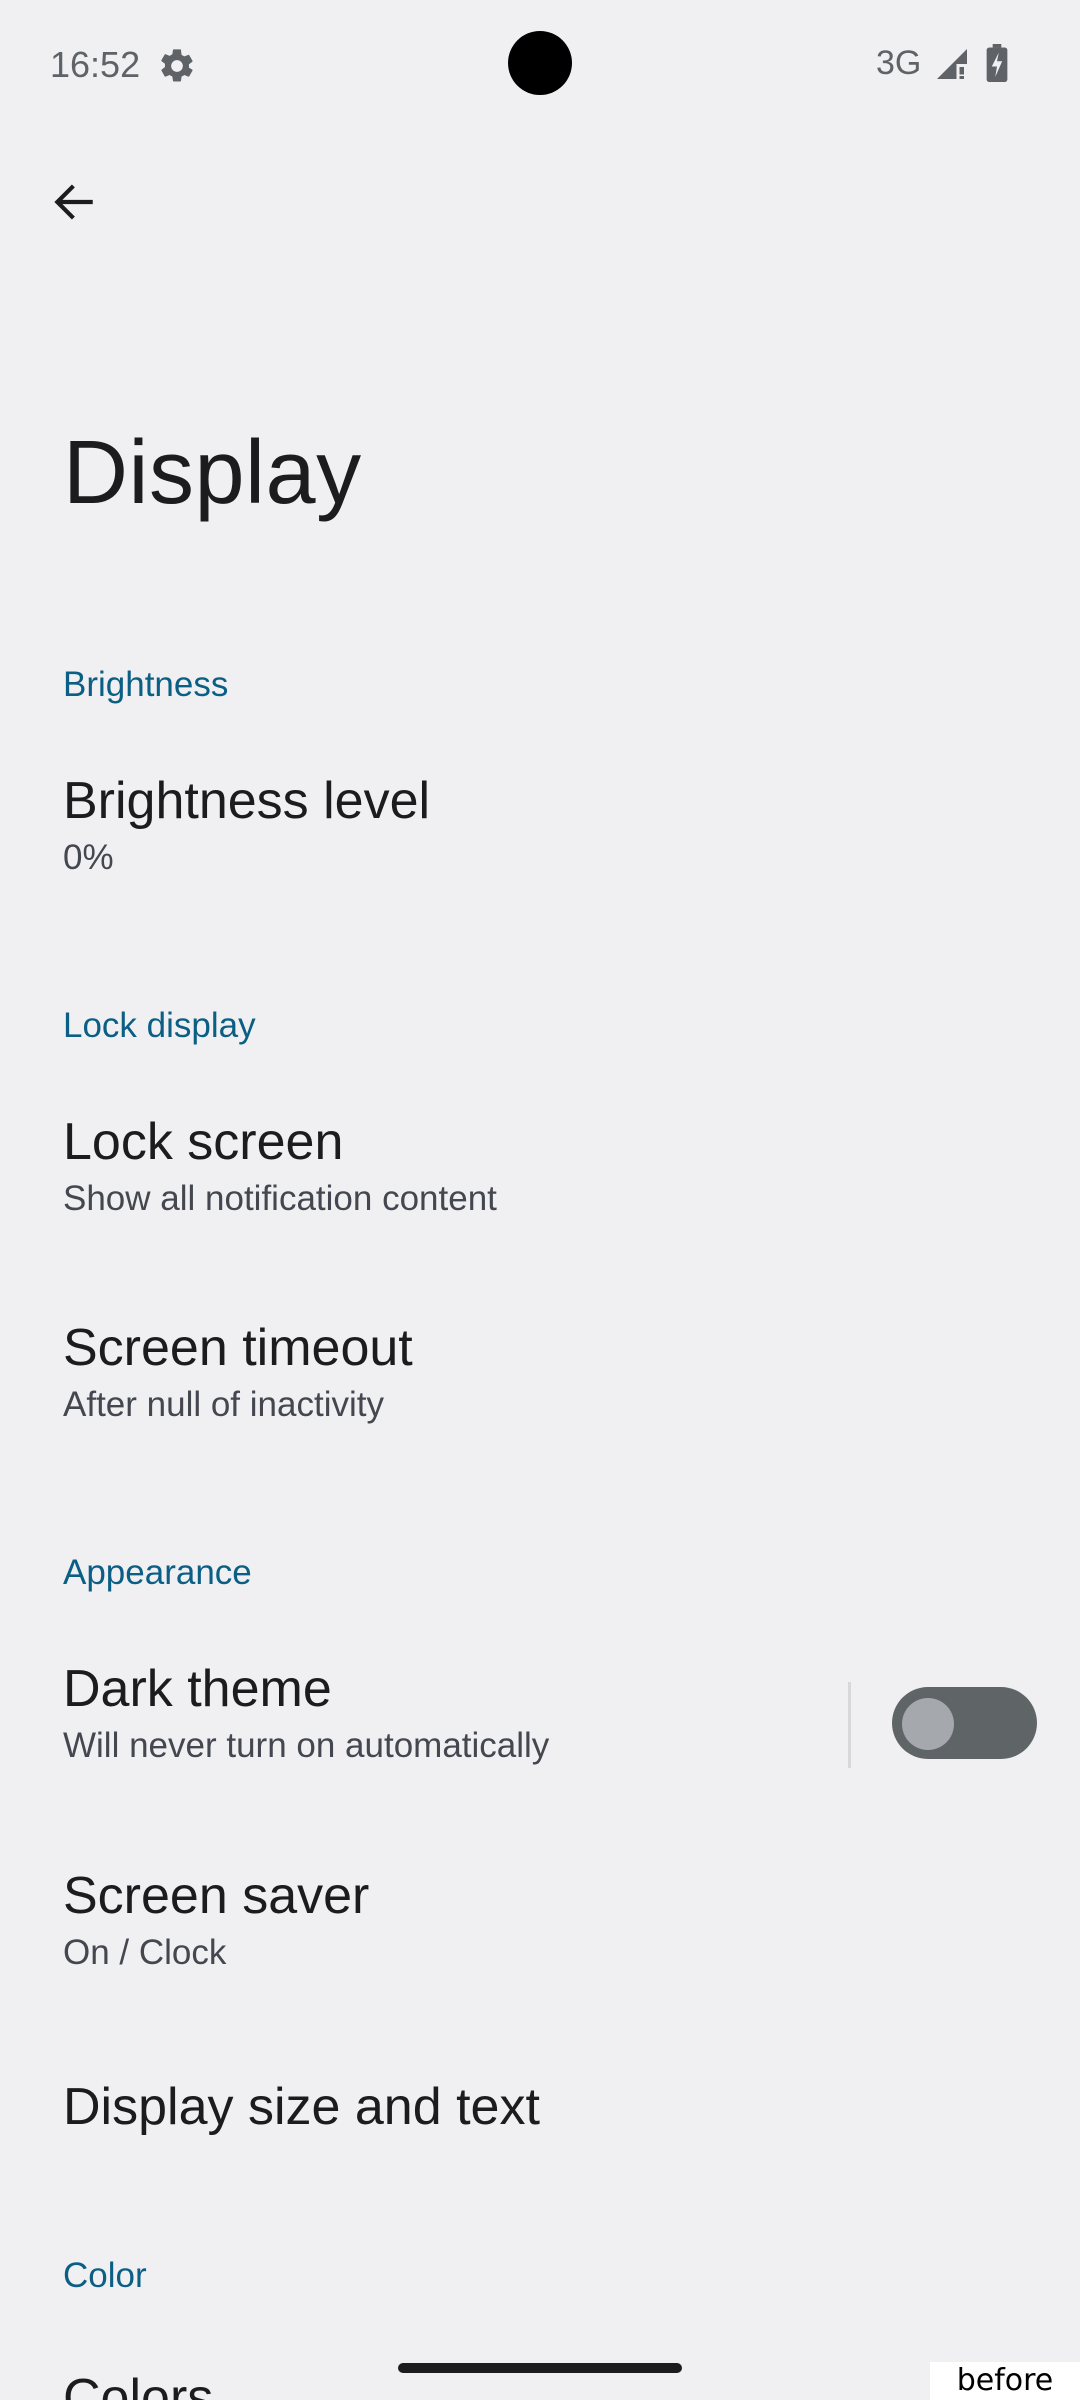 The image size is (1080, 2400). Describe the element at coordinates (280, 1199) in the screenshot. I see `pref-summary: Show all notification content` at that location.